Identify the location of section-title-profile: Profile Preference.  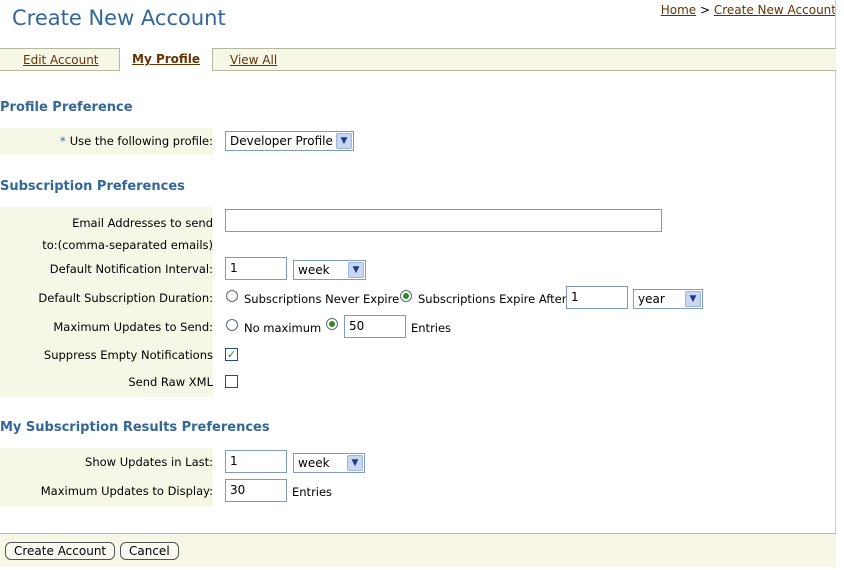
(66, 107).